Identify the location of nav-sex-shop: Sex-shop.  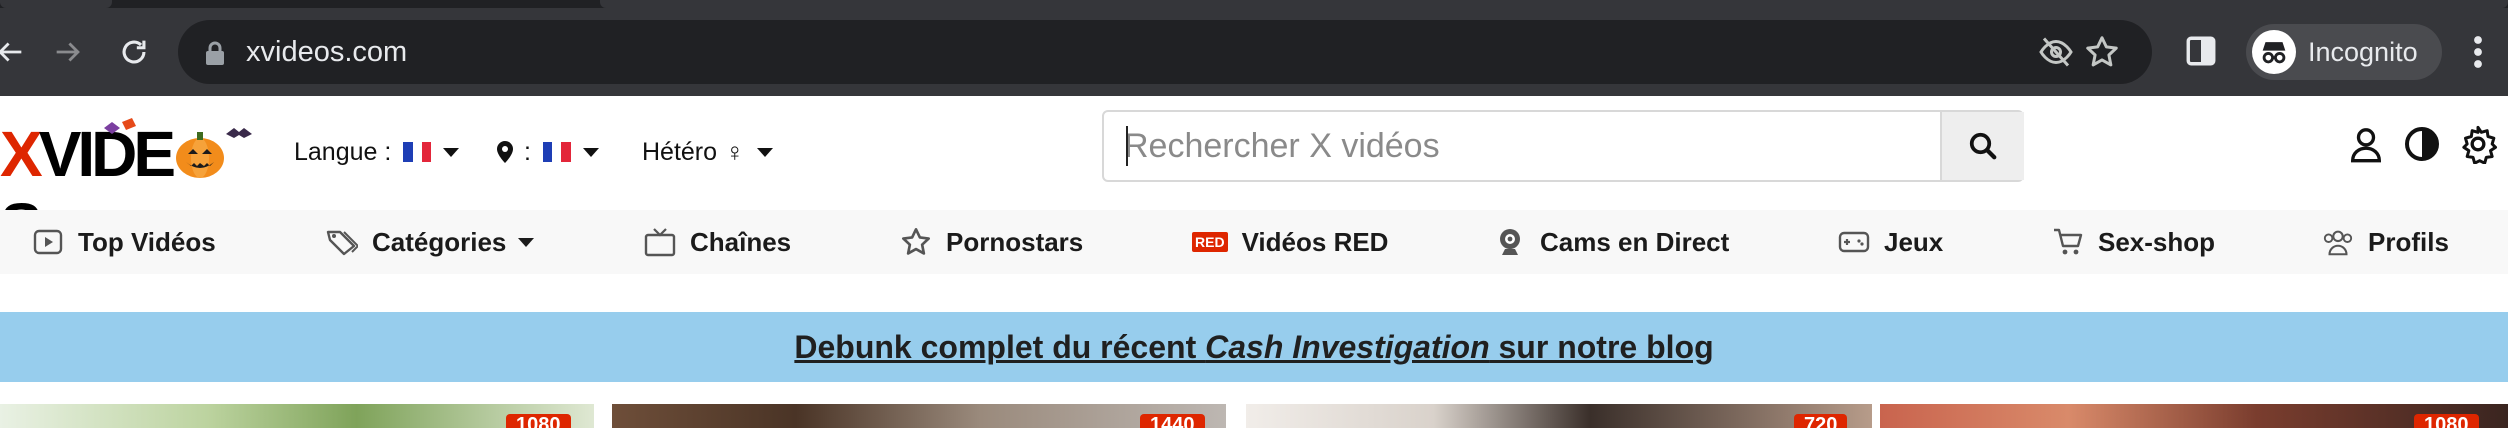
(2133, 242).